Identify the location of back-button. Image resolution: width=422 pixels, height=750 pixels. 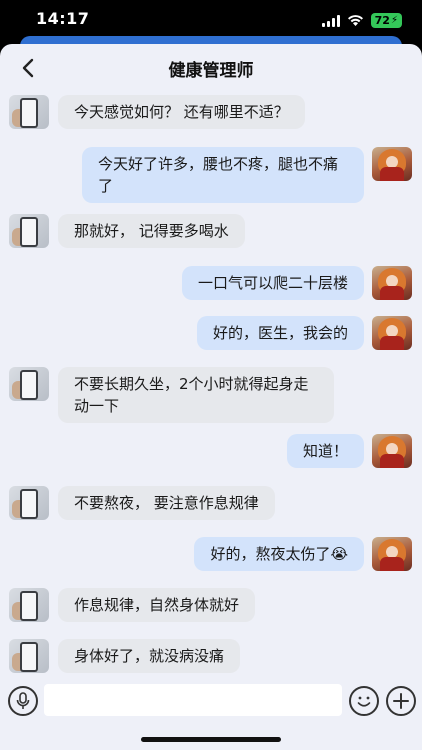
(28, 68).